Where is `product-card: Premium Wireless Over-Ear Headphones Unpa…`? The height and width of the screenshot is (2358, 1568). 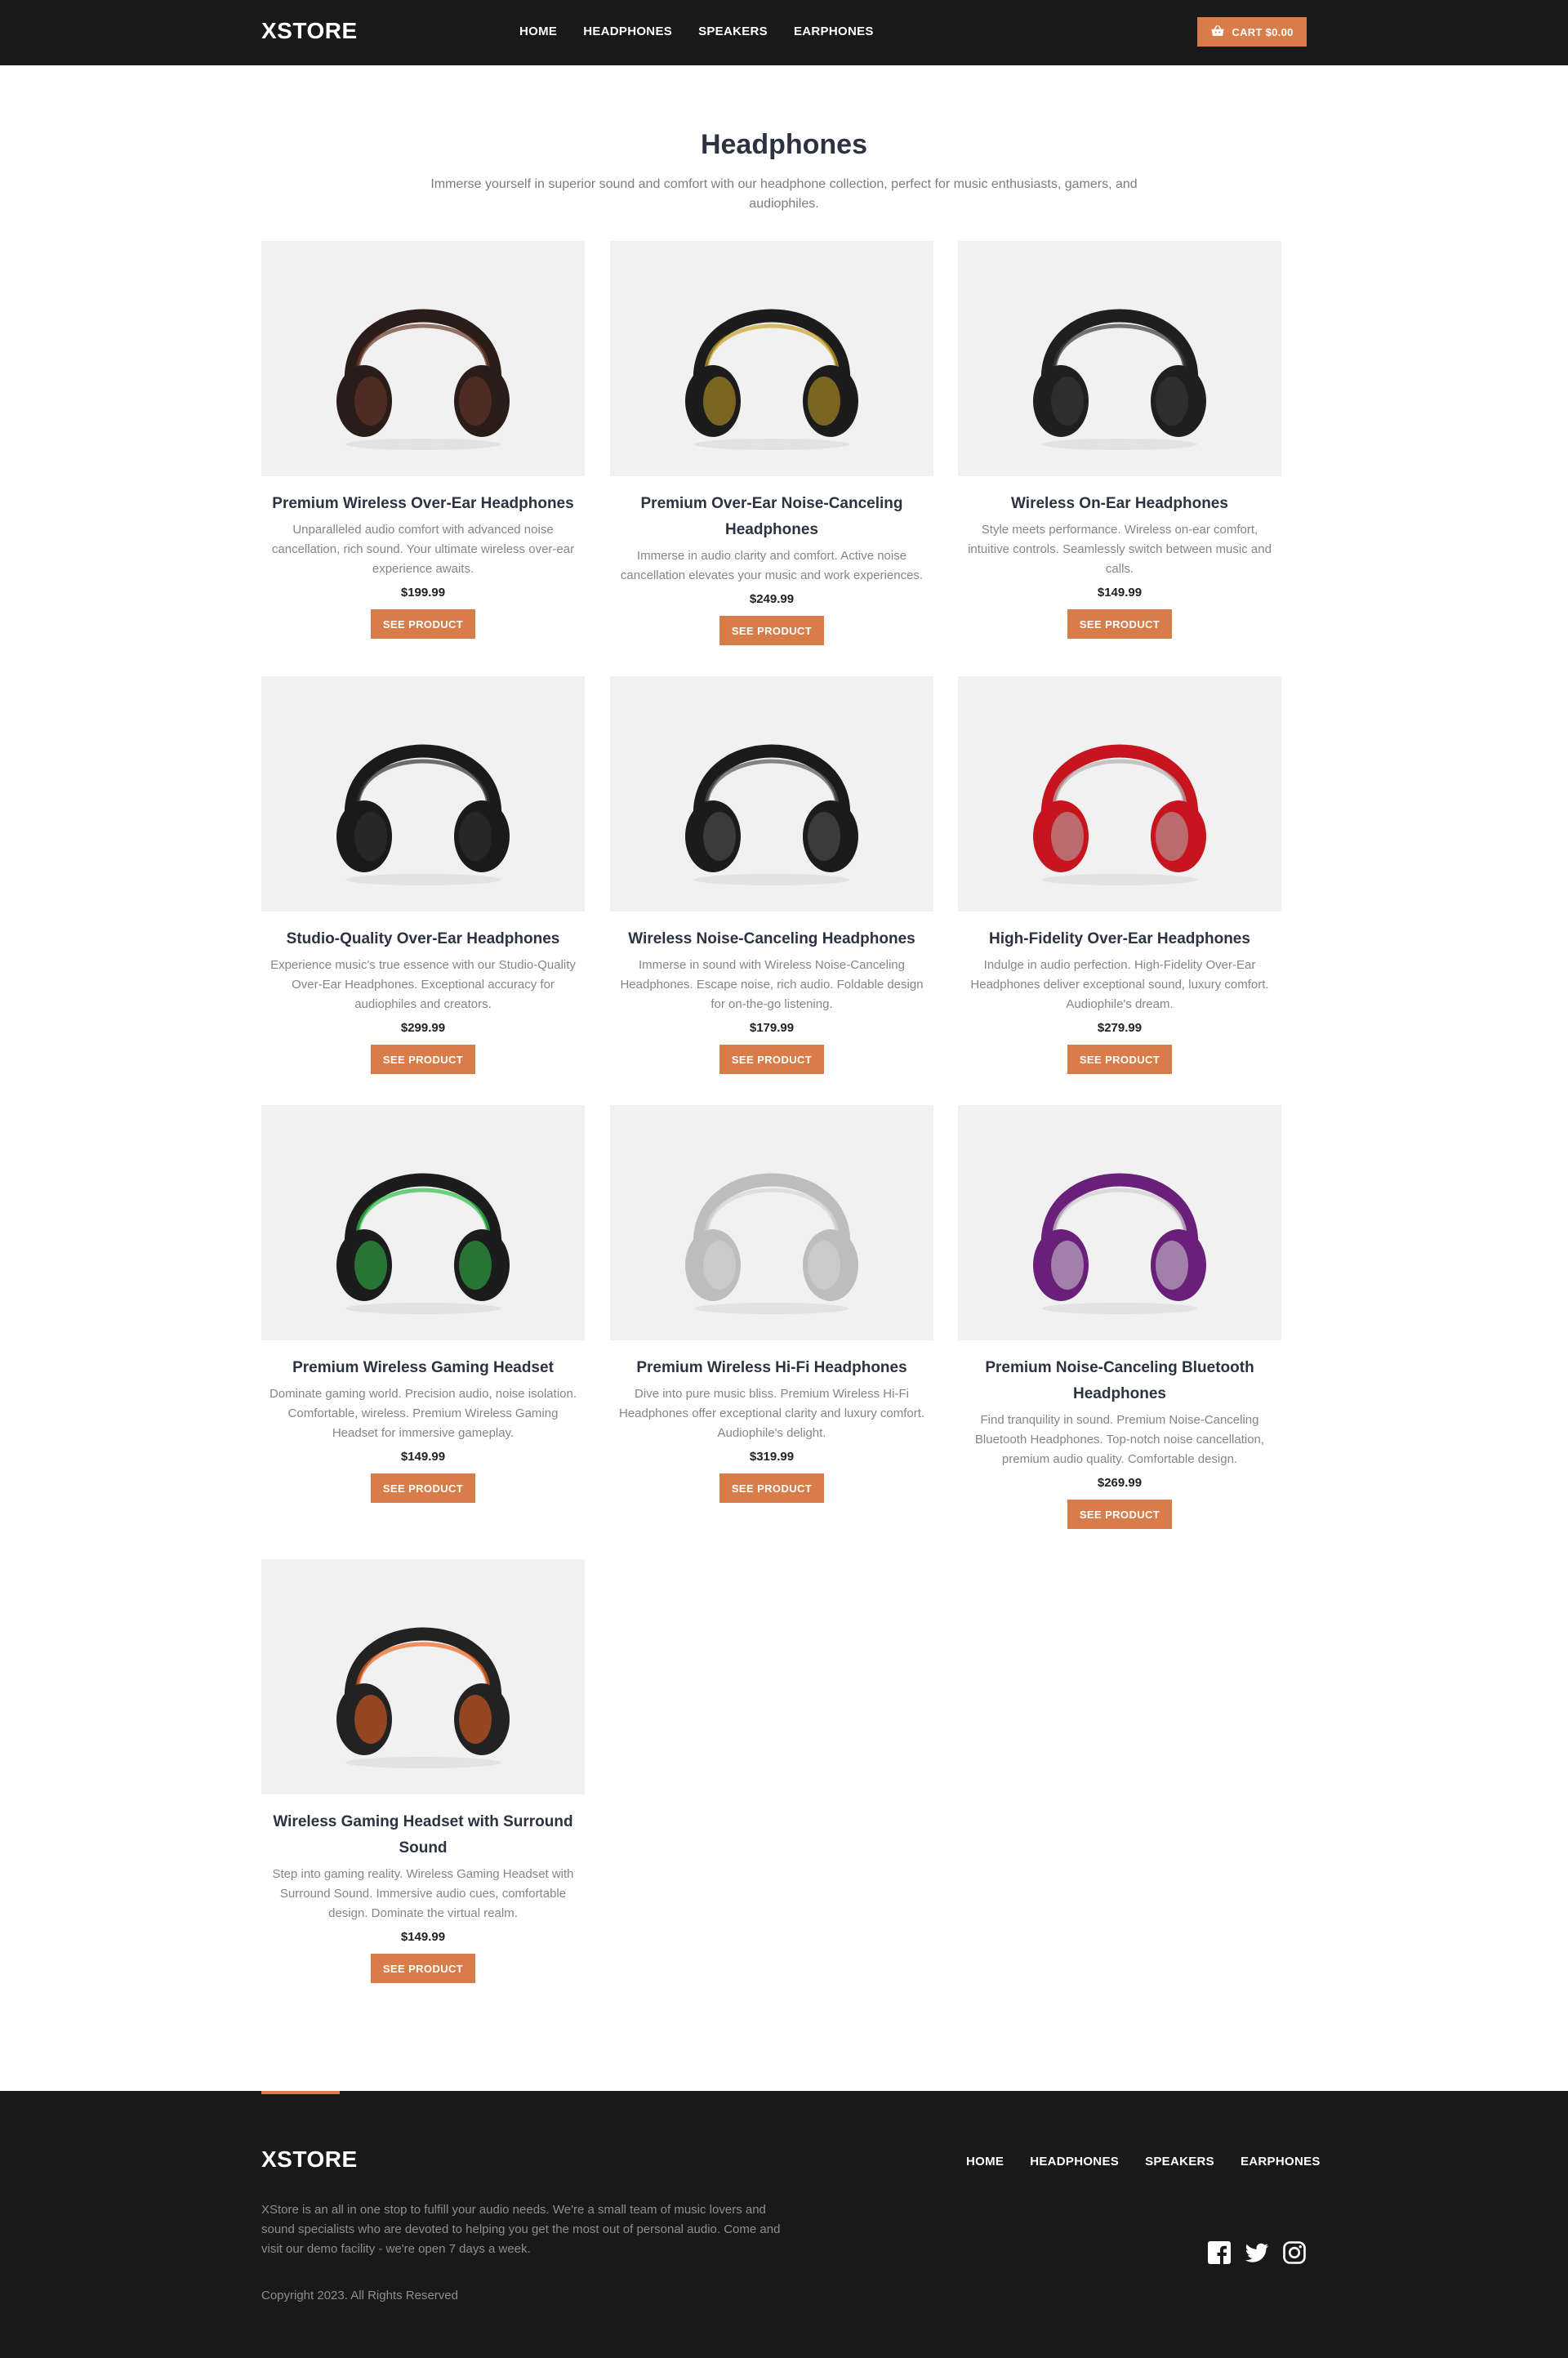 product-card: Premium Wireless Over-Ear Headphones Unpa… is located at coordinates (423, 440).